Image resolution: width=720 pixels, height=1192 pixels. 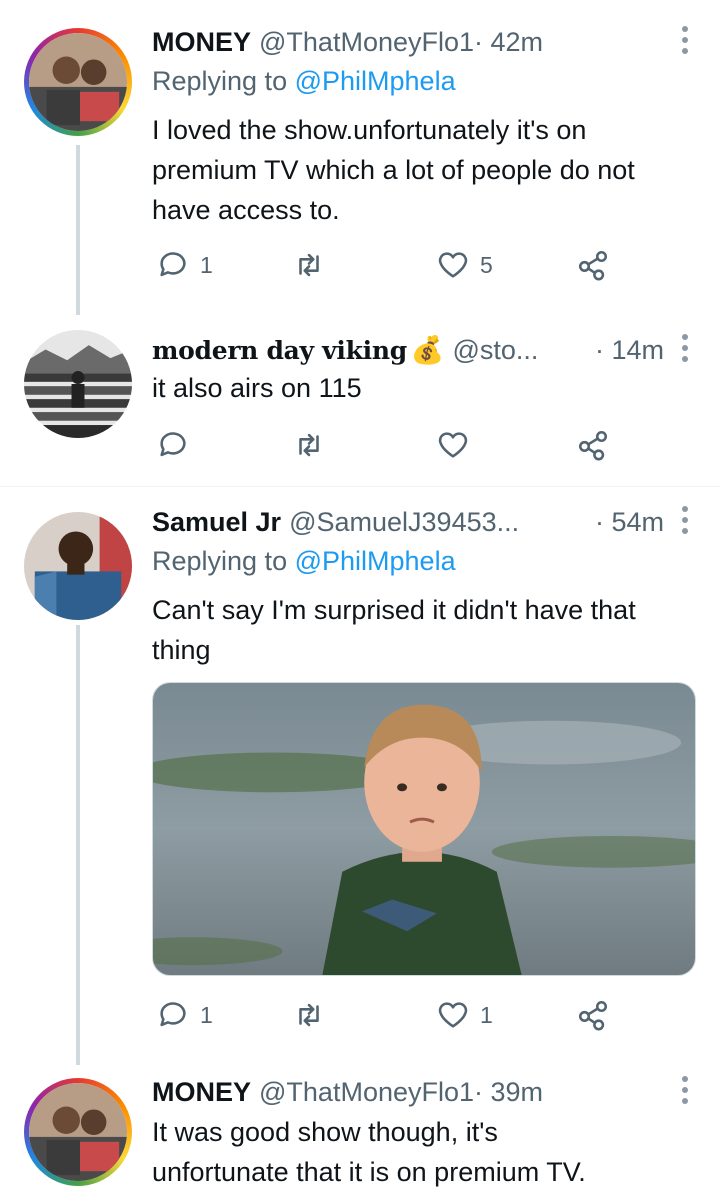 What do you see at coordinates (508, 42) in the screenshot?
I see `timestamp: · 42m` at bounding box center [508, 42].